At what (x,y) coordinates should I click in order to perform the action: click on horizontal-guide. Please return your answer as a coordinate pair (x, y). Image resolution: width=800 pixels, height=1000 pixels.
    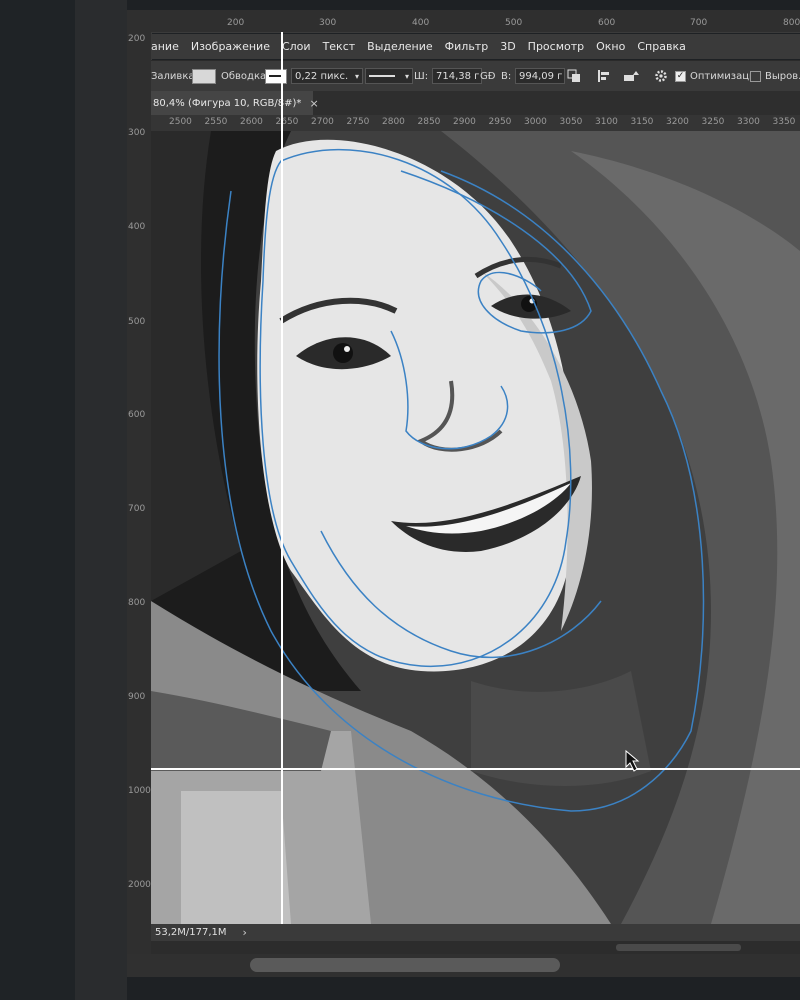
    Looking at the image, I should click on (475, 769).